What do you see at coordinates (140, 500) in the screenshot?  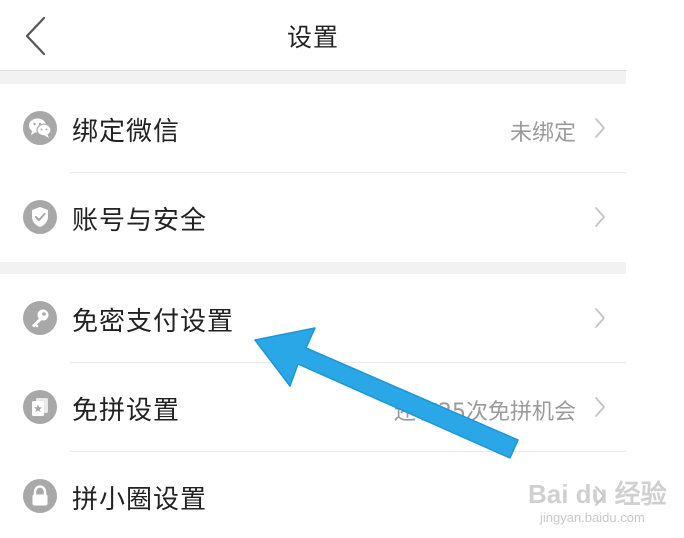 I see `row-label: 拼小圈设置` at bounding box center [140, 500].